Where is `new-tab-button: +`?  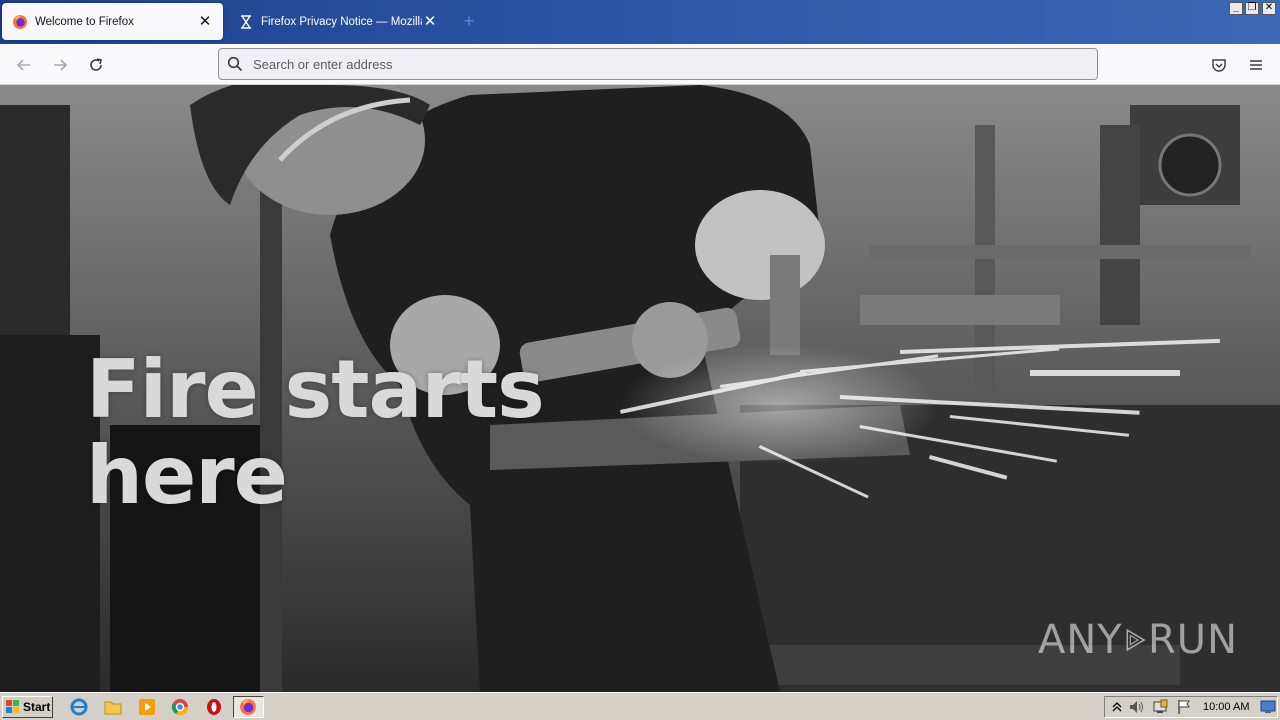 new-tab-button: + is located at coordinates (469, 21).